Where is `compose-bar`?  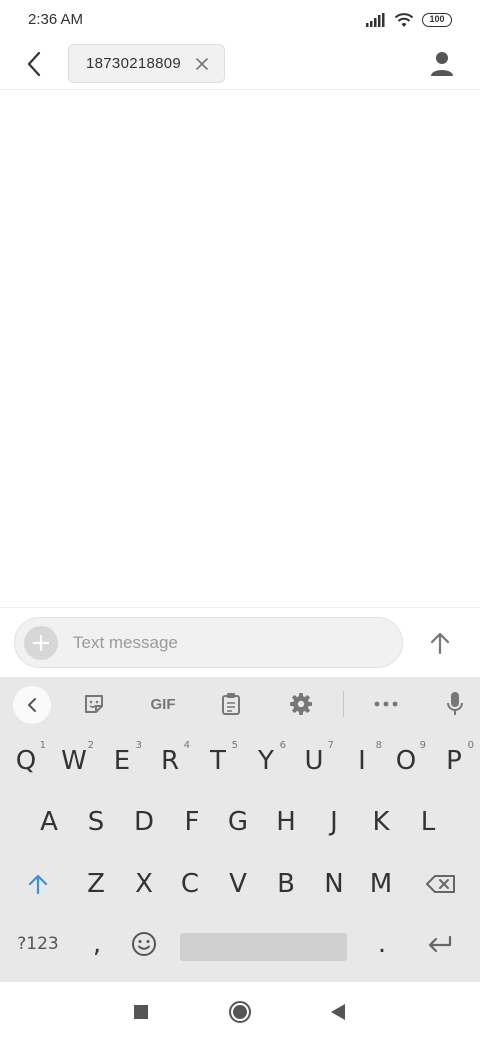 compose-bar is located at coordinates (240, 642).